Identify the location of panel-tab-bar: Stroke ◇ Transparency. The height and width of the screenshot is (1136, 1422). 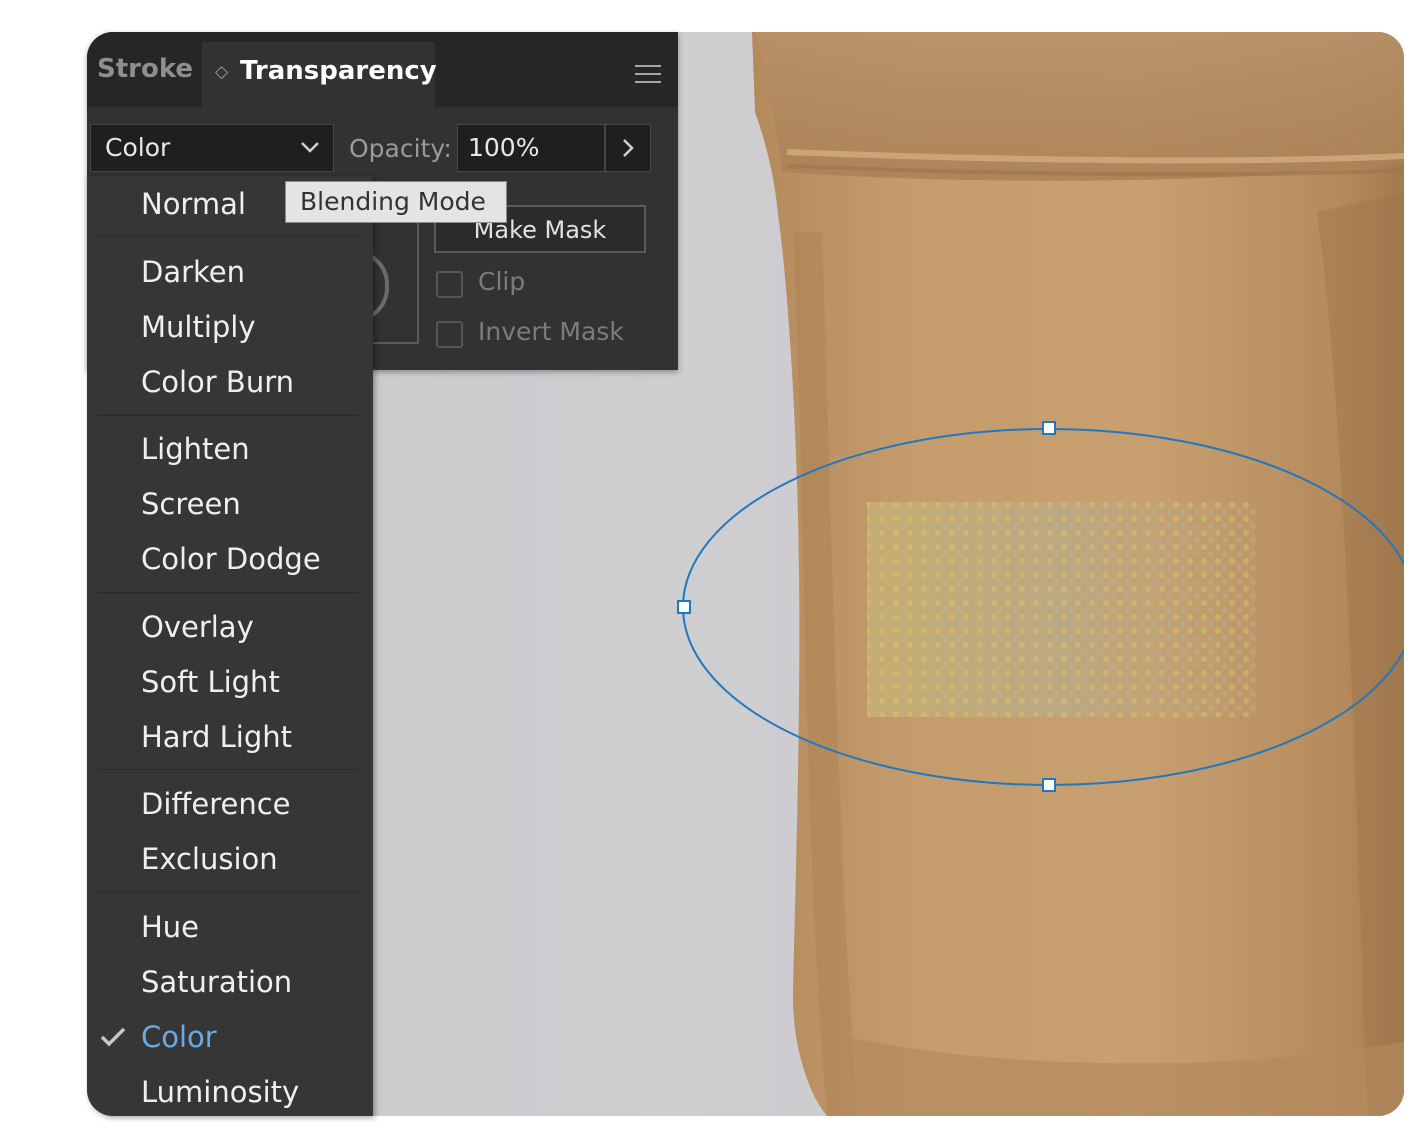
(382, 69).